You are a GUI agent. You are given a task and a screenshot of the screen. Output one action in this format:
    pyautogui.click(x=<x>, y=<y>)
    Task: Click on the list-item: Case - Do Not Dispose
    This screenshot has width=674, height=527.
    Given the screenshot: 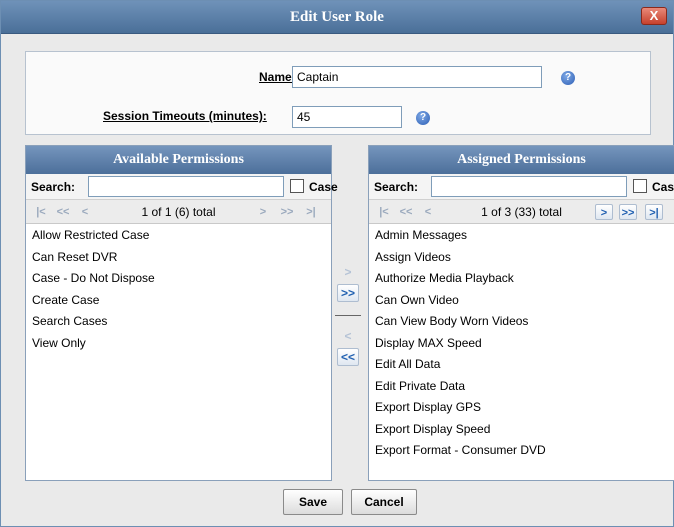 What is the action you would take?
    pyautogui.click(x=181, y=279)
    